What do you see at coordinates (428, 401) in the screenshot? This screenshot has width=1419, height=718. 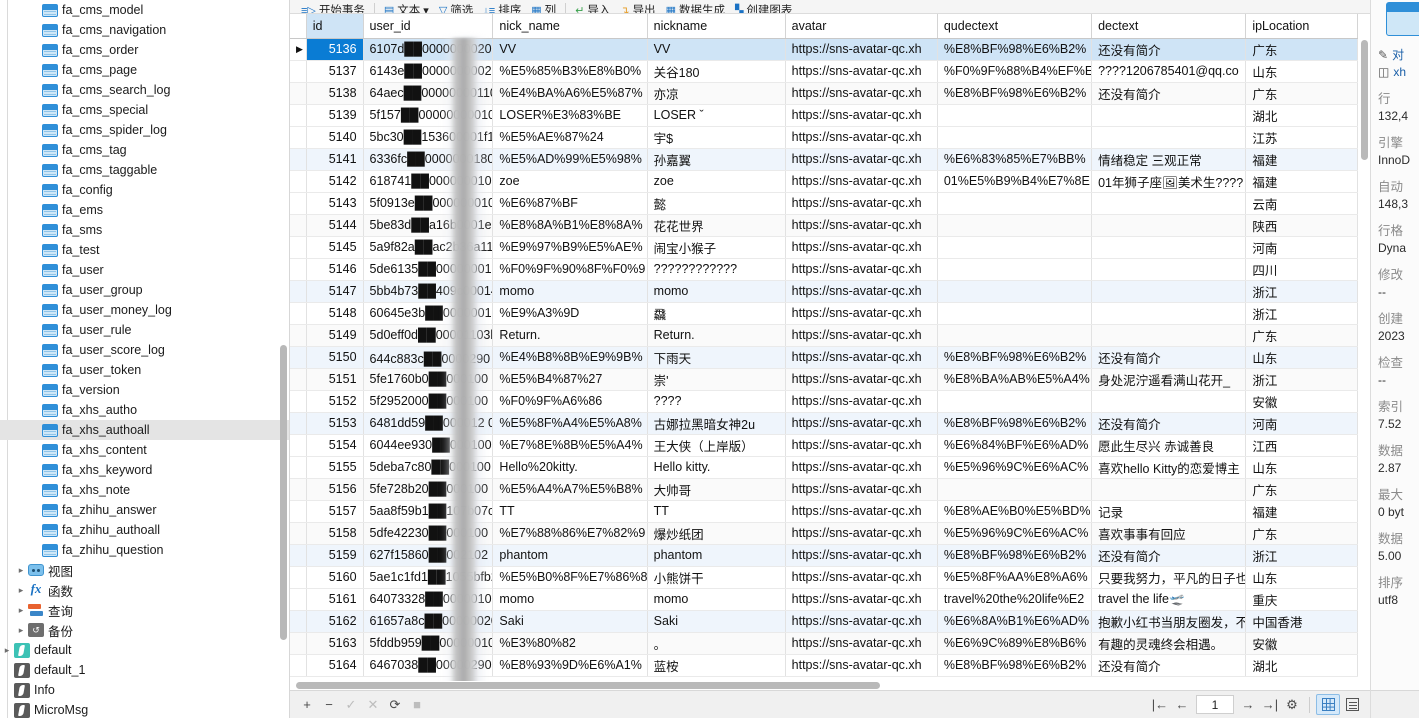 I see `cell-user_id: 5f2952000██000100` at bounding box center [428, 401].